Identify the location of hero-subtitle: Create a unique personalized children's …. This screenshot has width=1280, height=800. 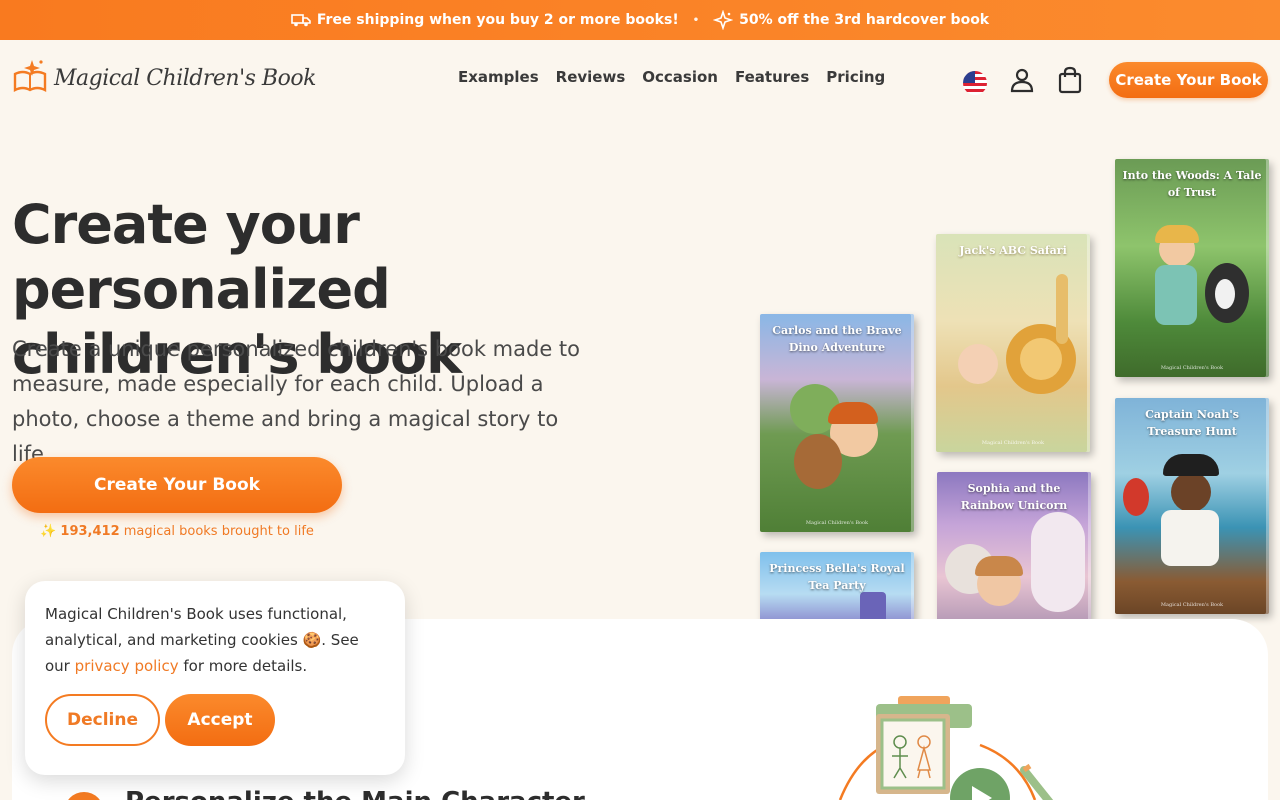
(296, 401).